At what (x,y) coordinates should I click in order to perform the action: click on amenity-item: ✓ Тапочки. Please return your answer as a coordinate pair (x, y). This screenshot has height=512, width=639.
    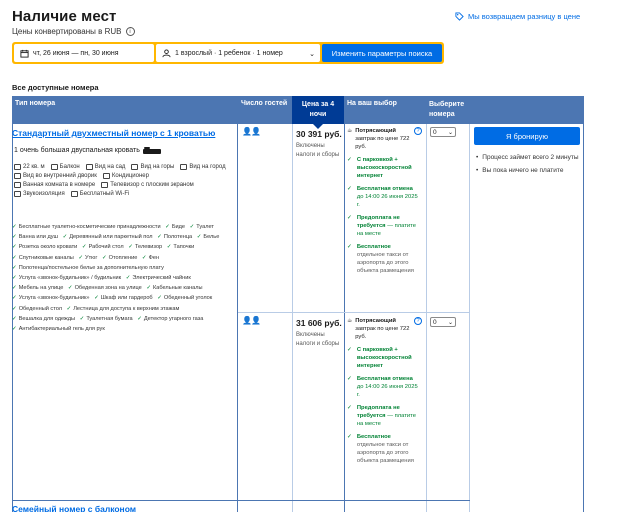
    Looking at the image, I should click on (180, 247).